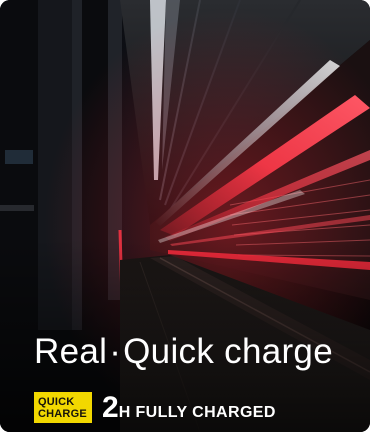 This screenshot has width=370, height=432. Describe the element at coordinates (110, 407) in the screenshot. I see `charge-hours: 2` at that location.